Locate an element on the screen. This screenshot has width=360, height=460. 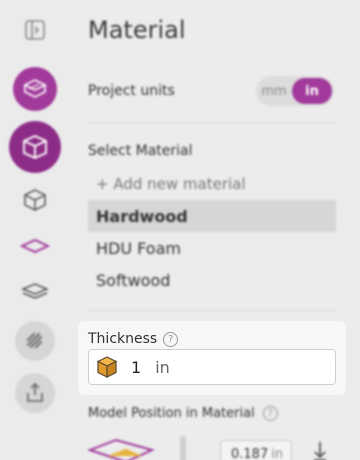
flat-layer-icon is located at coordinates (35, 246).